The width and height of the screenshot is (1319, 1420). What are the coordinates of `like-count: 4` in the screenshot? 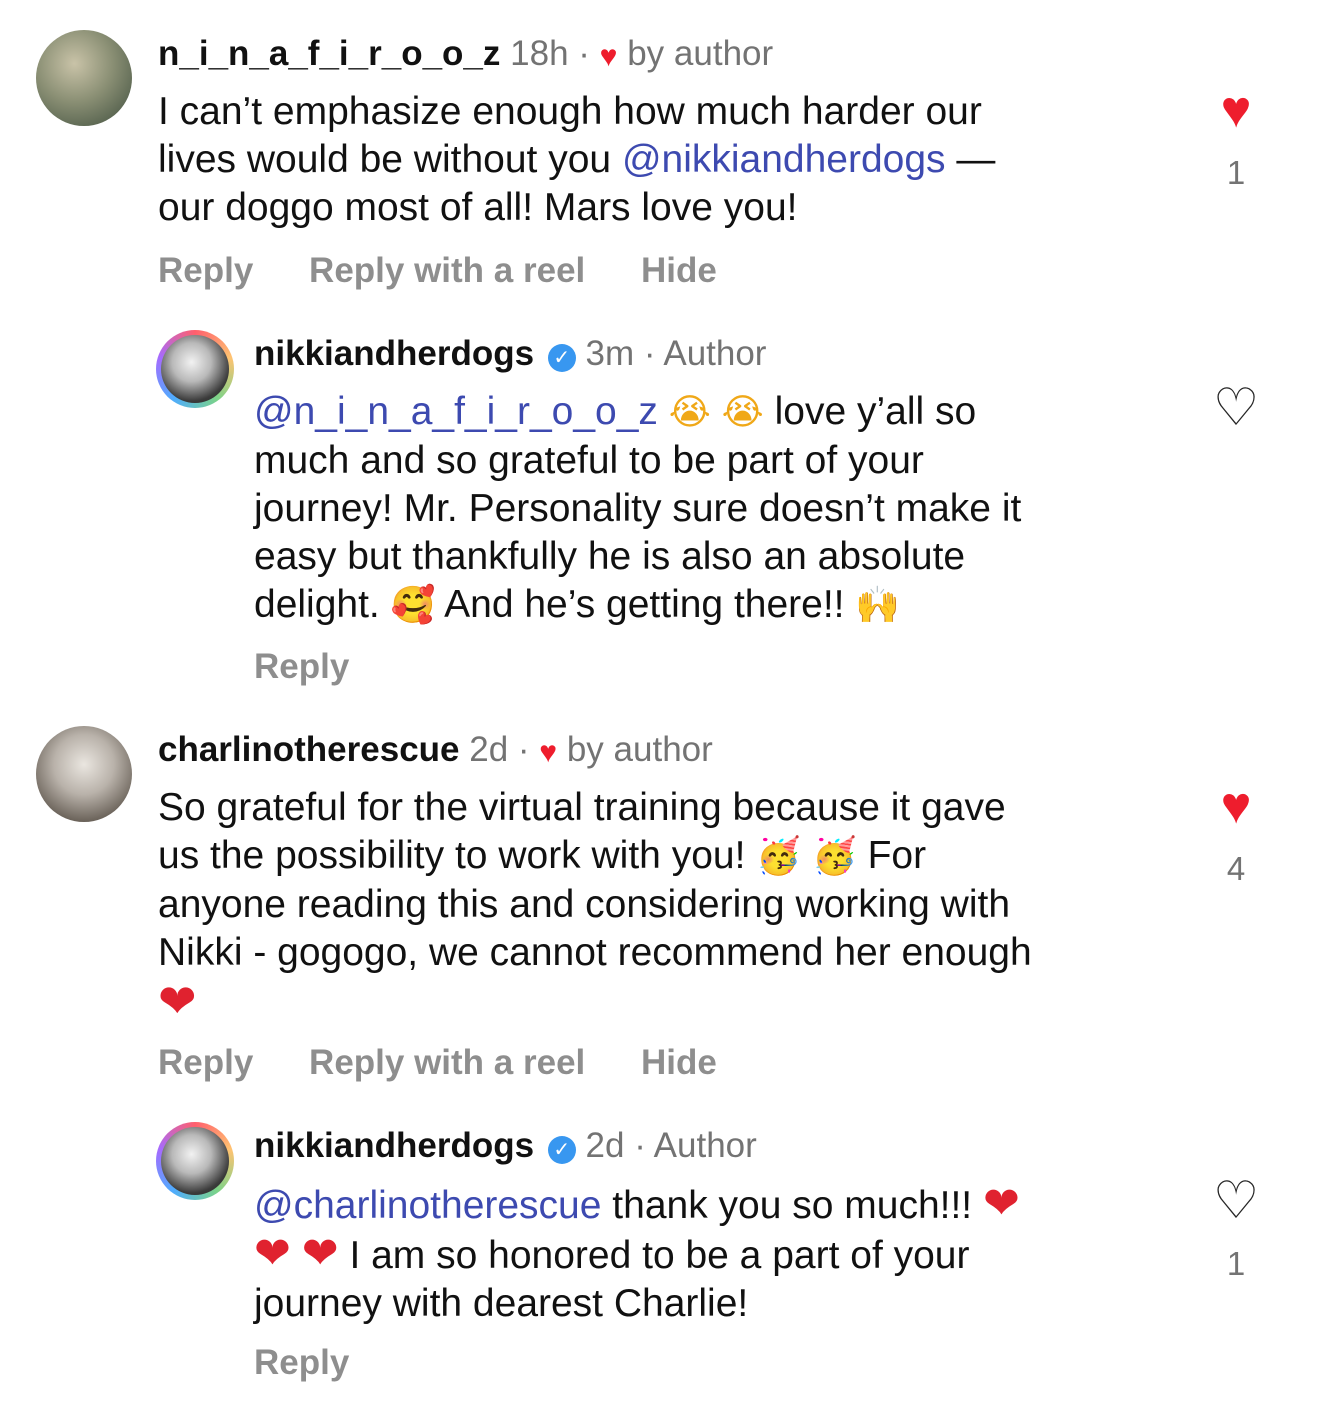 It's located at (1236, 868).